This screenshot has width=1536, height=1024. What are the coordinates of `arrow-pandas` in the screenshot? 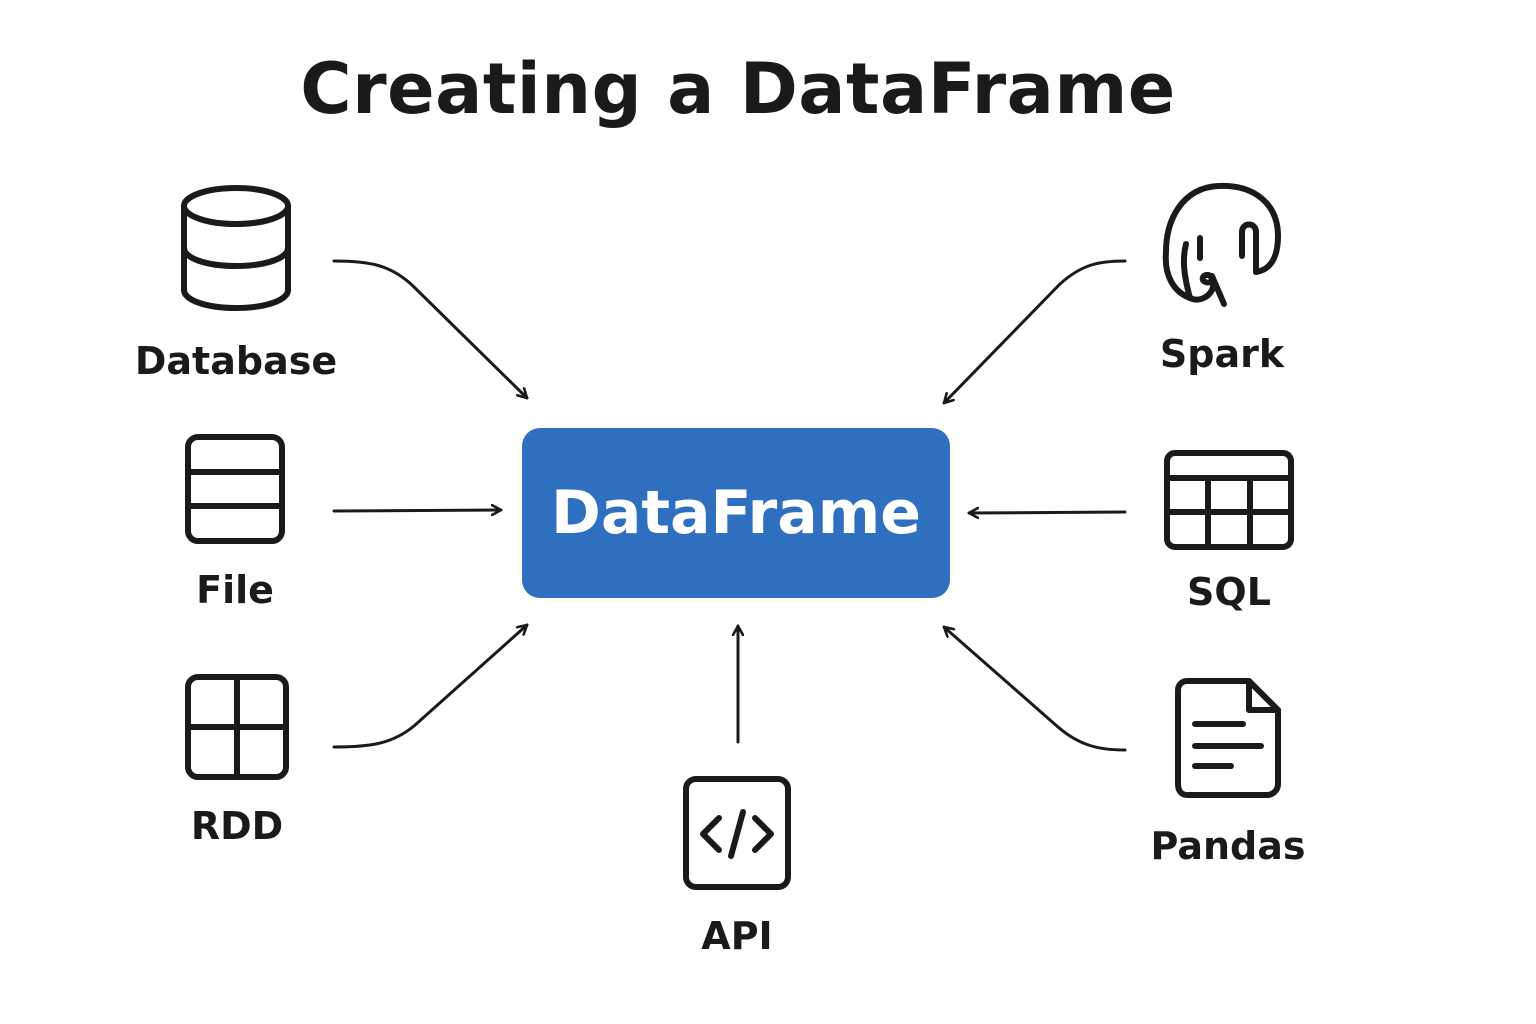 It's located at (1034, 688).